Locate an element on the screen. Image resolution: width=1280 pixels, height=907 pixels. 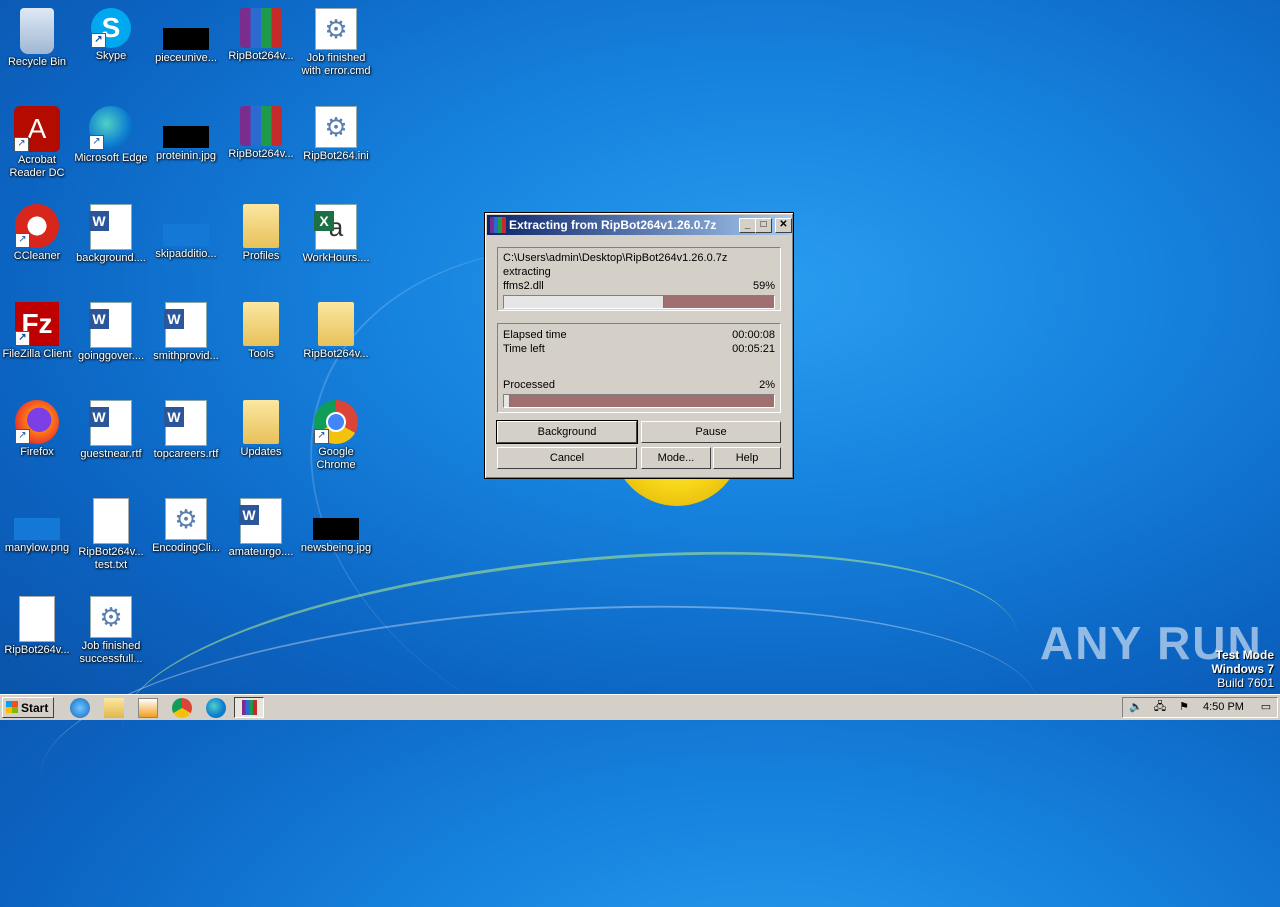
desktop-icon-label: Firefox is located at coordinates (37, 452).